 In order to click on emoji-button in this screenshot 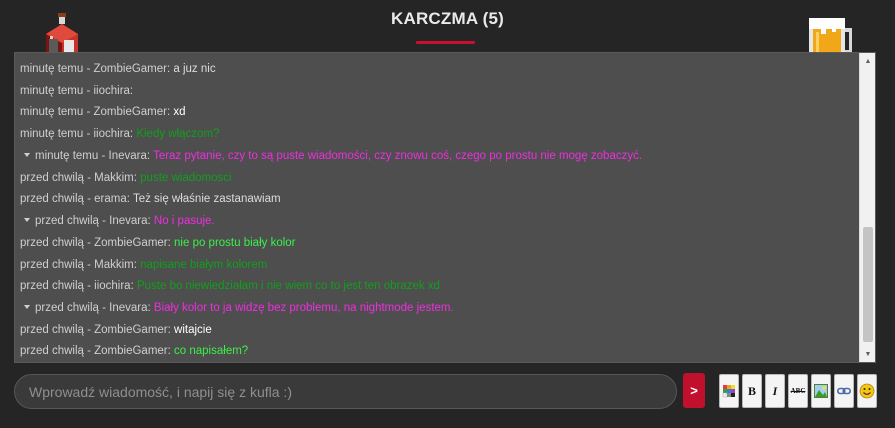, I will do `click(867, 391)`.